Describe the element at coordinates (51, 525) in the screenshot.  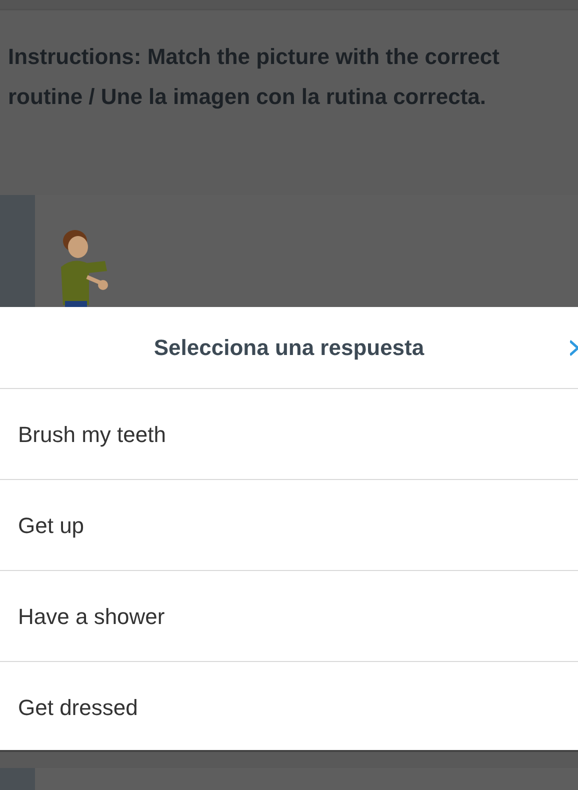
I see `answer-option: Get up` at that location.